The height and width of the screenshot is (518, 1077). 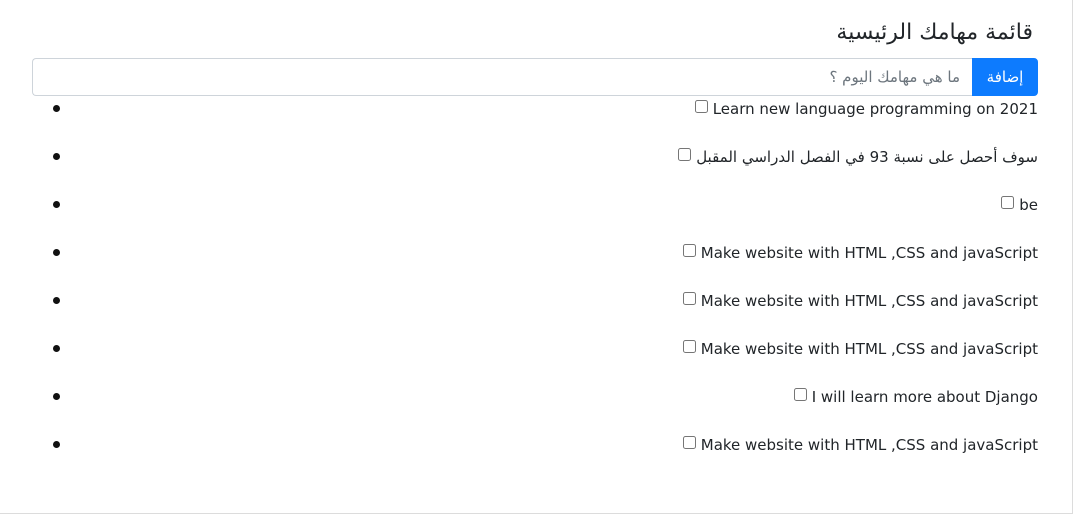 What do you see at coordinates (1005, 77) in the screenshot?
I see `add-task-button: إضافة` at bounding box center [1005, 77].